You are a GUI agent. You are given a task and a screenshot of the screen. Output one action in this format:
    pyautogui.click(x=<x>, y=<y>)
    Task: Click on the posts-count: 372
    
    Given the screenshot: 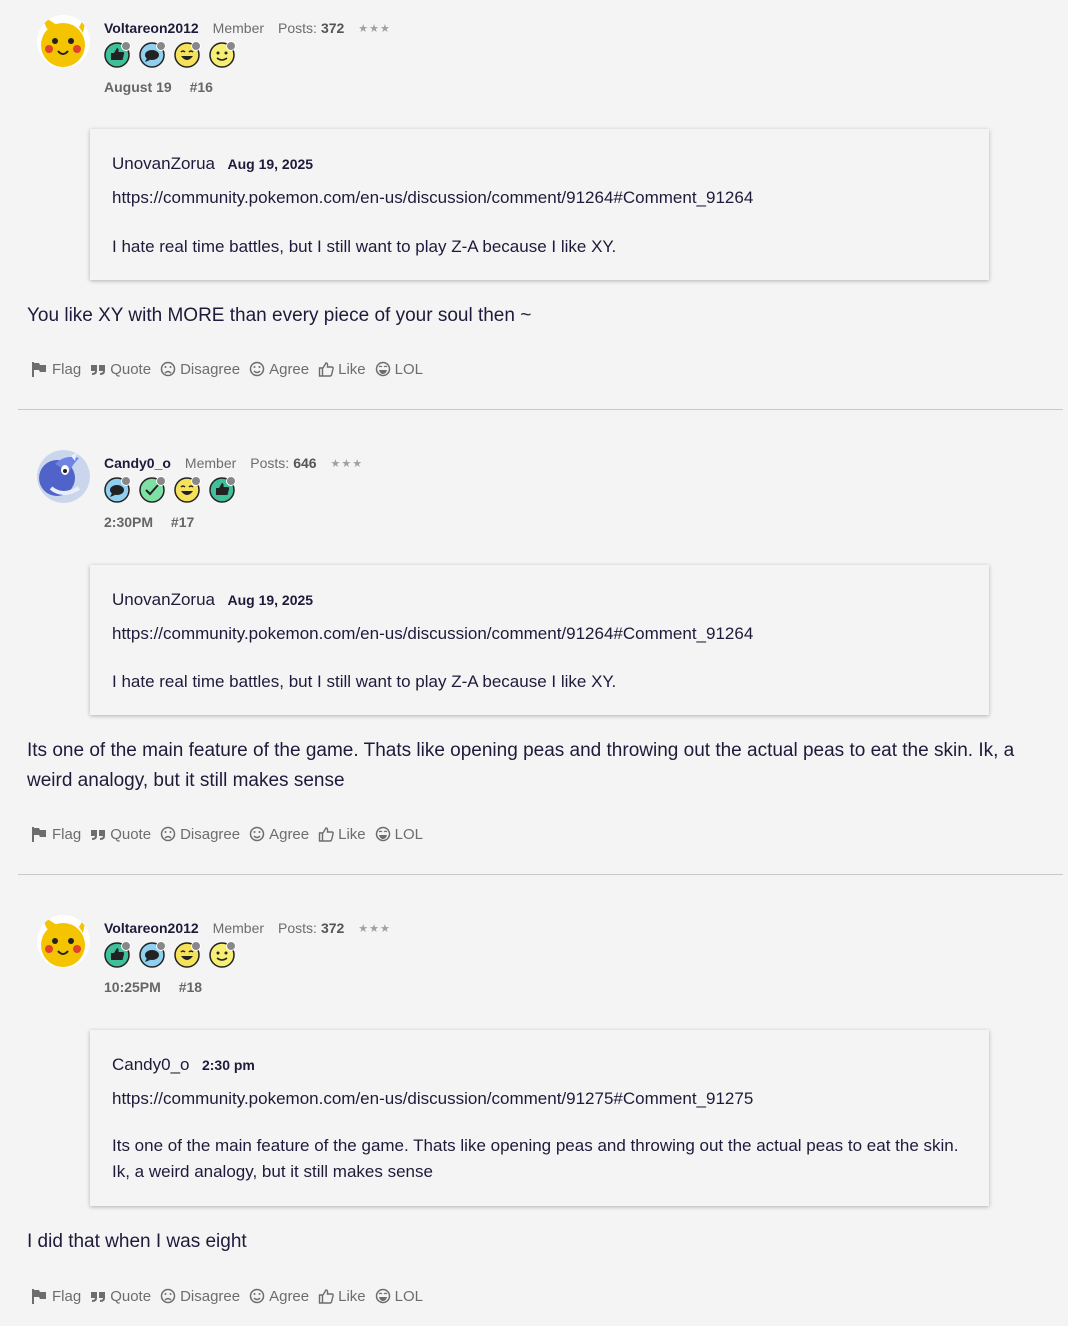 What is the action you would take?
    pyautogui.click(x=332, y=928)
    